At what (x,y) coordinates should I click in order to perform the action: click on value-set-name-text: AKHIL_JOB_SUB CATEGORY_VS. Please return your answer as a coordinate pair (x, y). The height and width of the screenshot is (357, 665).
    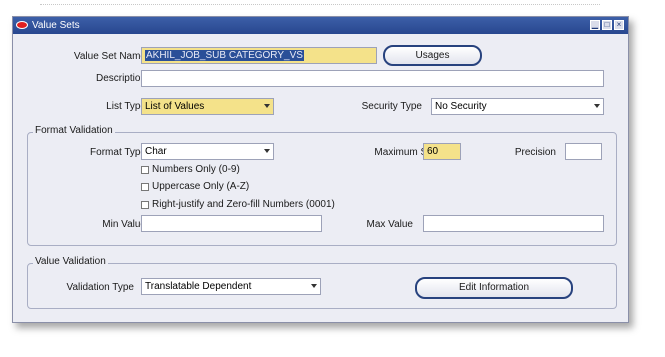
    Looking at the image, I should click on (224, 55).